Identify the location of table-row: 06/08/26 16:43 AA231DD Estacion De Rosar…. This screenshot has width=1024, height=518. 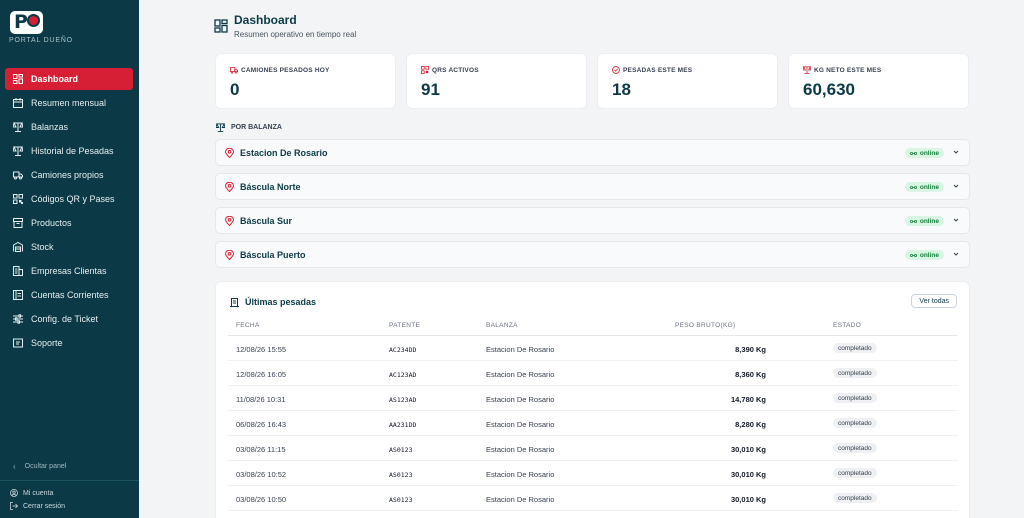
(593, 423).